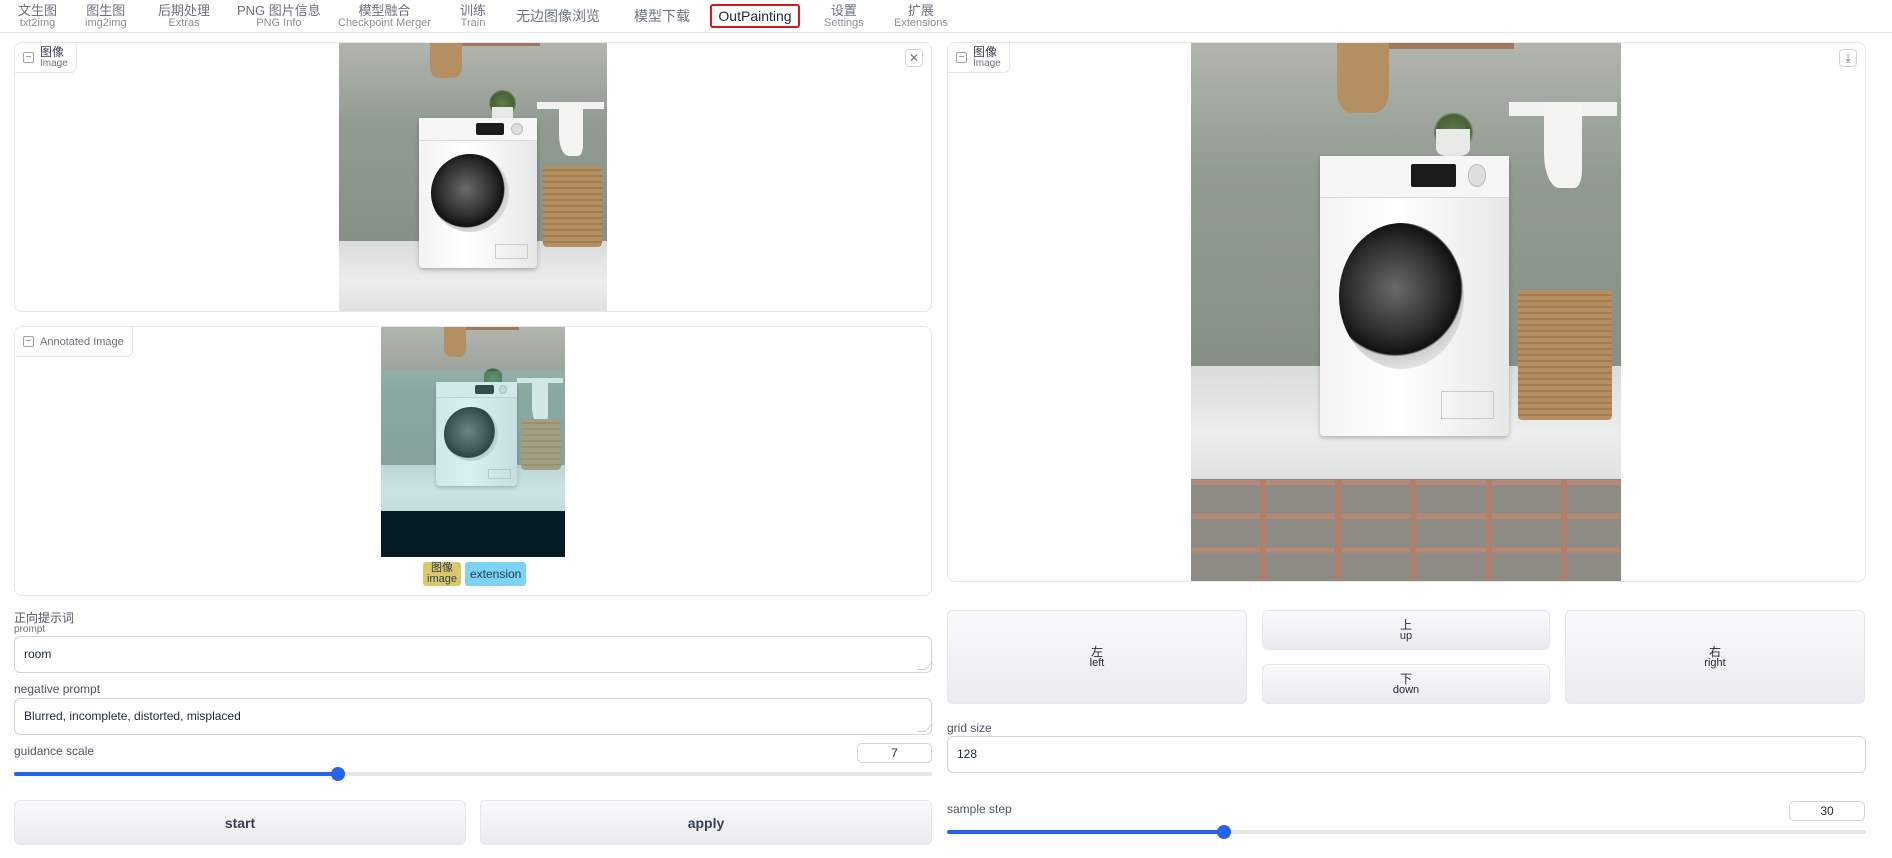  Describe the element at coordinates (844, 23) in the screenshot. I see `tab-label-en: Settings` at that location.